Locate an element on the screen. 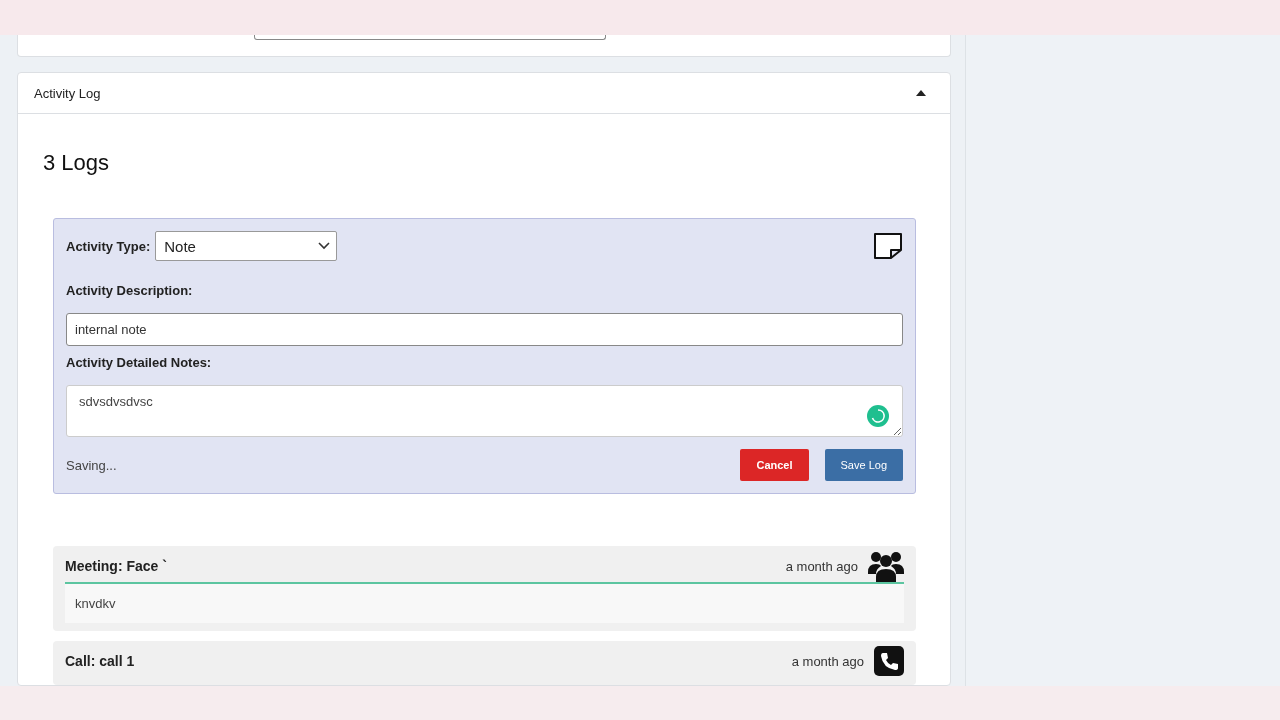  activity-type-select: Note is located at coordinates (246, 246).